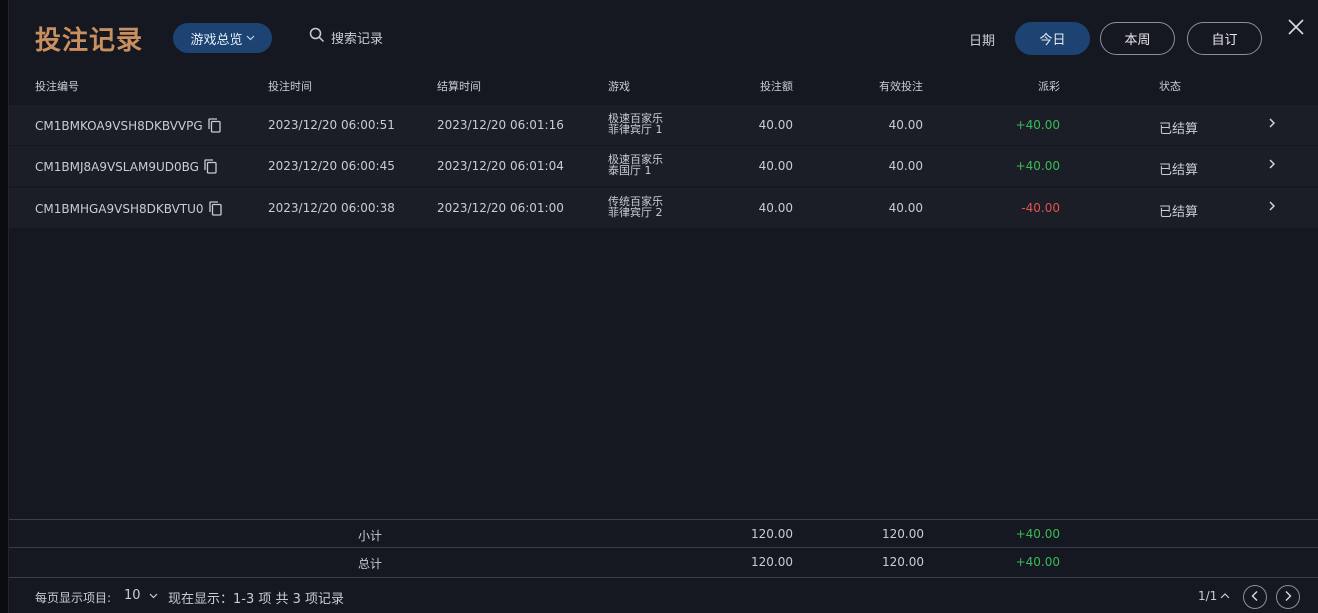  Describe the element at coordinates (370, 536) in the screenshot. I see `subtotal-label: 小计` at that location.